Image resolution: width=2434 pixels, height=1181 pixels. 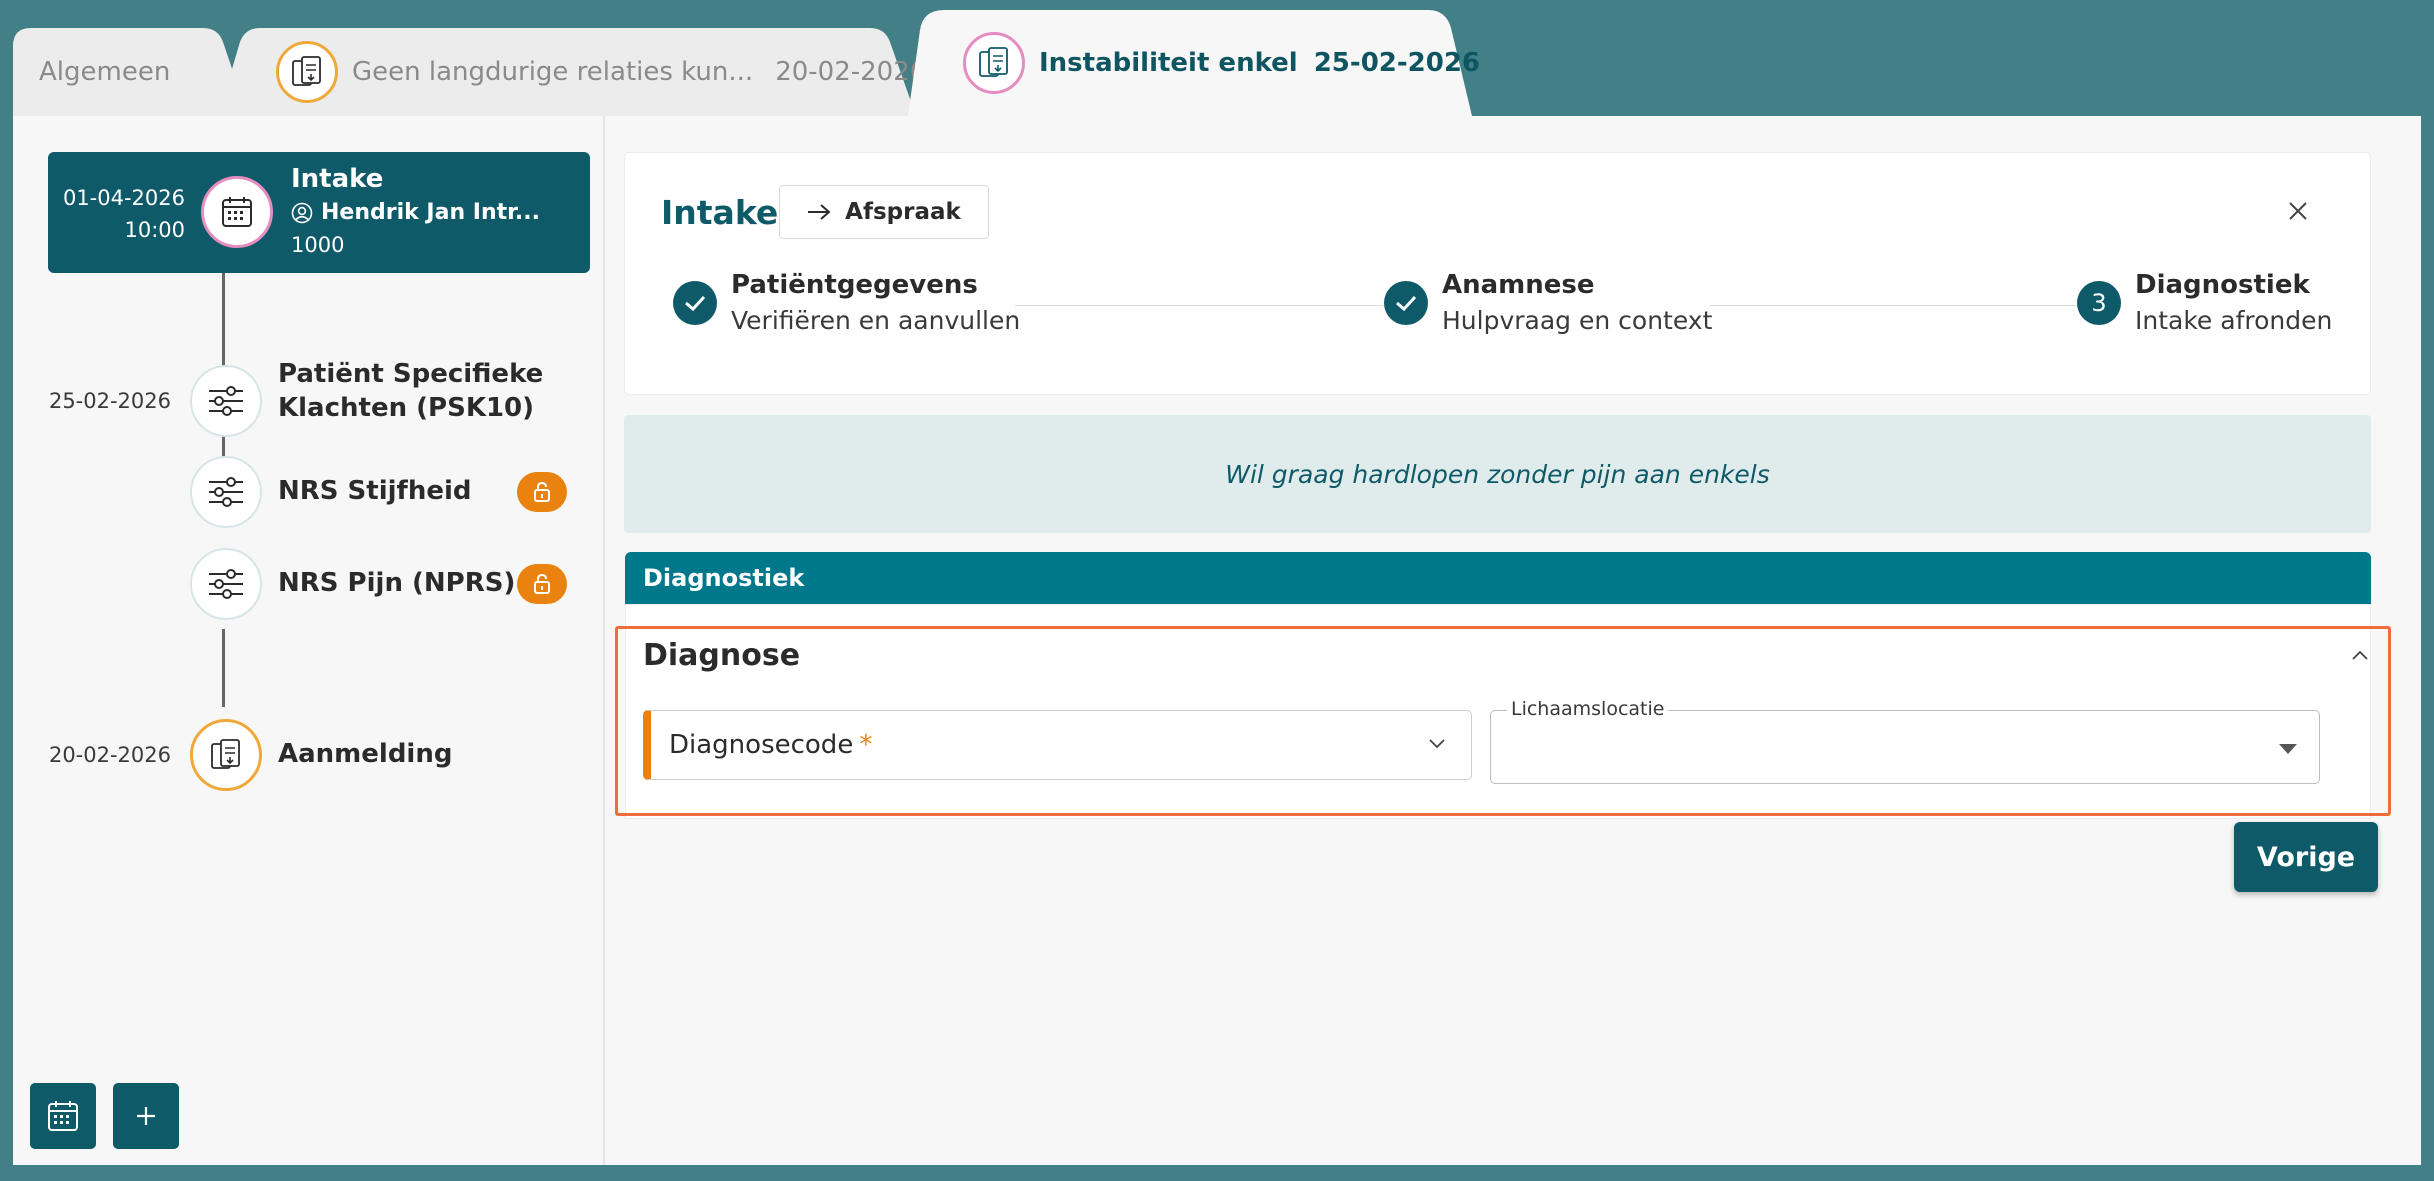 I want to click on previous-button: Vorige, so click(x=2306, y=857).